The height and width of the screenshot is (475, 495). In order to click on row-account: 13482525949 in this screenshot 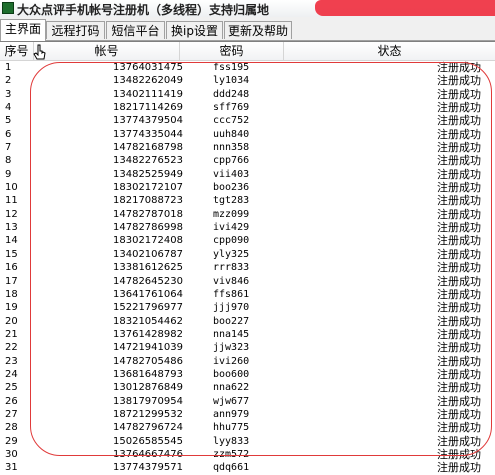, I will do `click(148, 174)`.